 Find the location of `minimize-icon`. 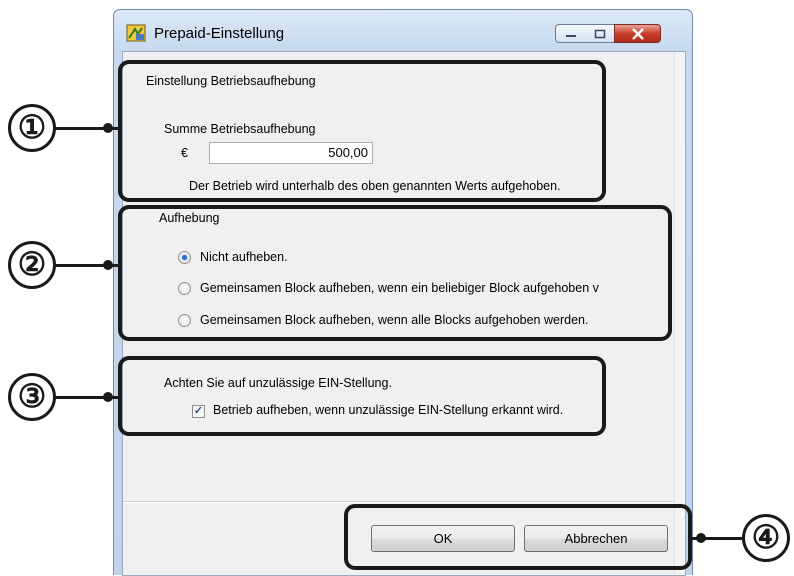

minimize-icon is located at coordinates (570, 35).